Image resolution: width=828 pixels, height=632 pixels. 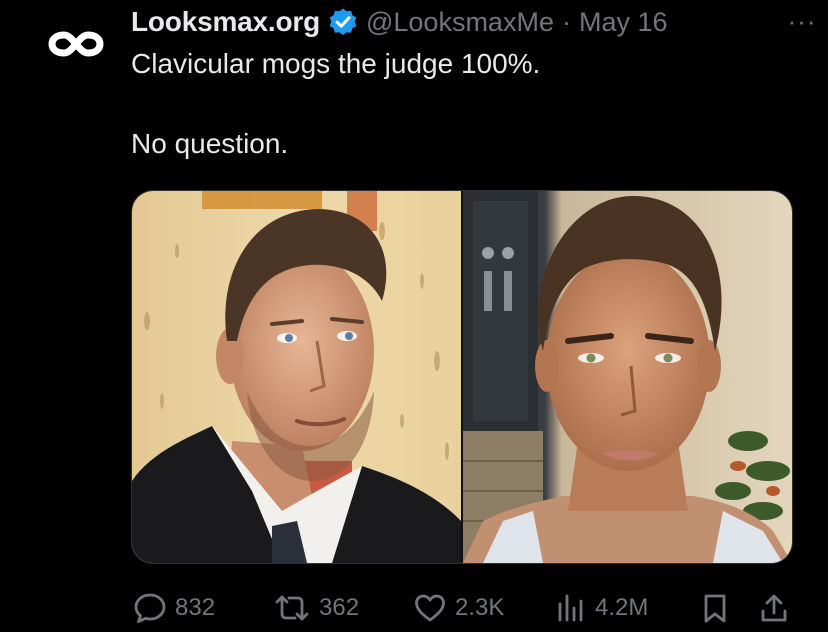 I want to click on views-button: 4.2M, so click(x=601, y=608).